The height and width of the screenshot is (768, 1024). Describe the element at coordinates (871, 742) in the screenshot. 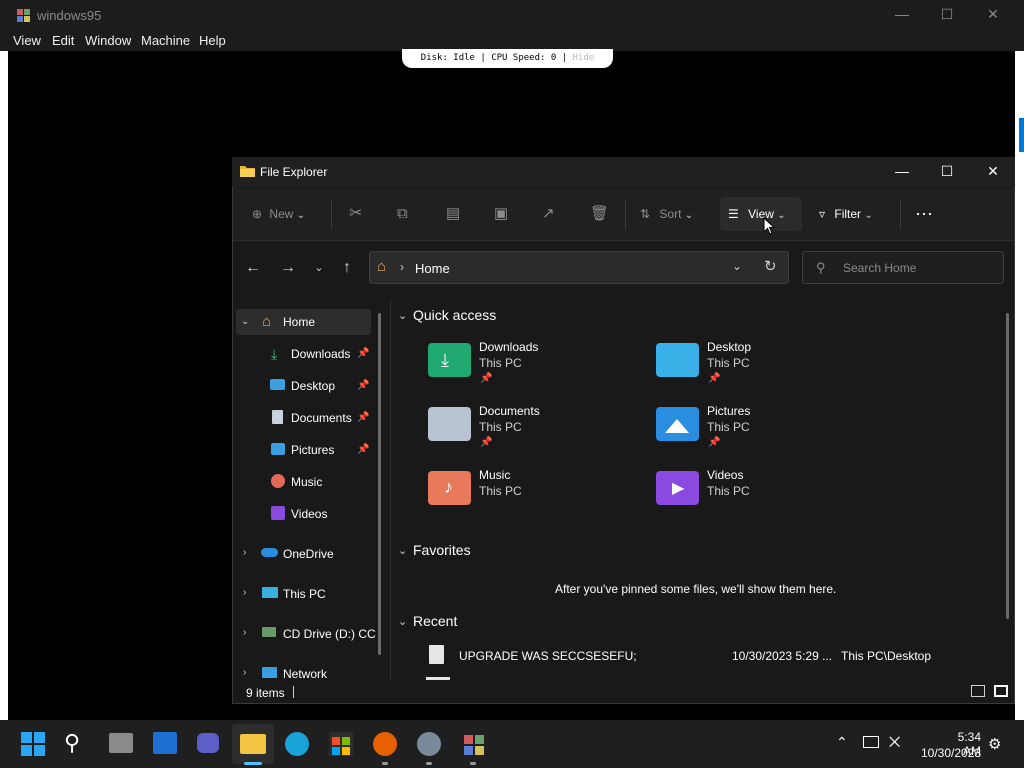

I see `network-status-icon` at that location.